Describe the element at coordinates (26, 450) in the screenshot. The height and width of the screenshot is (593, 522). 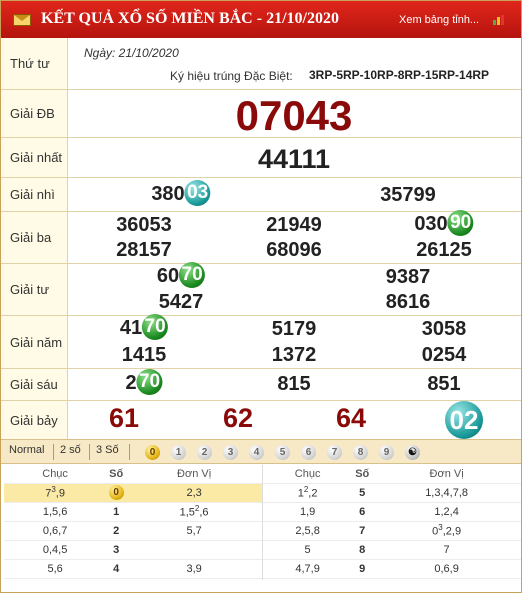
I see `tab-normal: Normal` at that location.